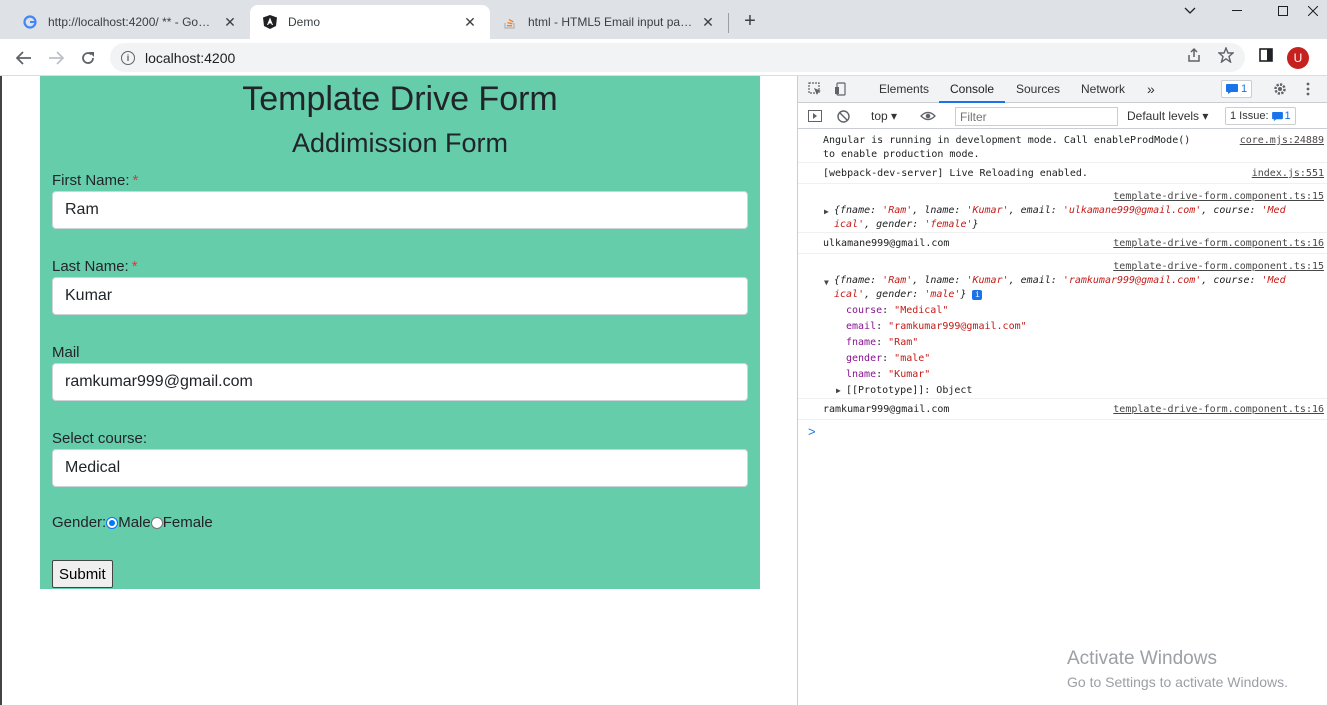 This screenshot has width=1327, height=705. Describe the element at coordinates (1244, 89) in the screenshot. I see `messages-count: 1` at that location.